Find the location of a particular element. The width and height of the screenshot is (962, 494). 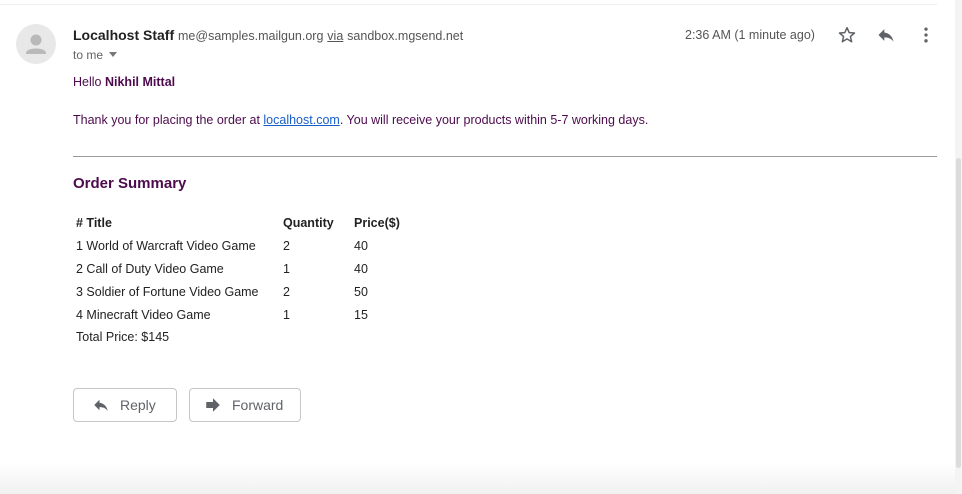

forward-icon is located at coordinates (213, 405).